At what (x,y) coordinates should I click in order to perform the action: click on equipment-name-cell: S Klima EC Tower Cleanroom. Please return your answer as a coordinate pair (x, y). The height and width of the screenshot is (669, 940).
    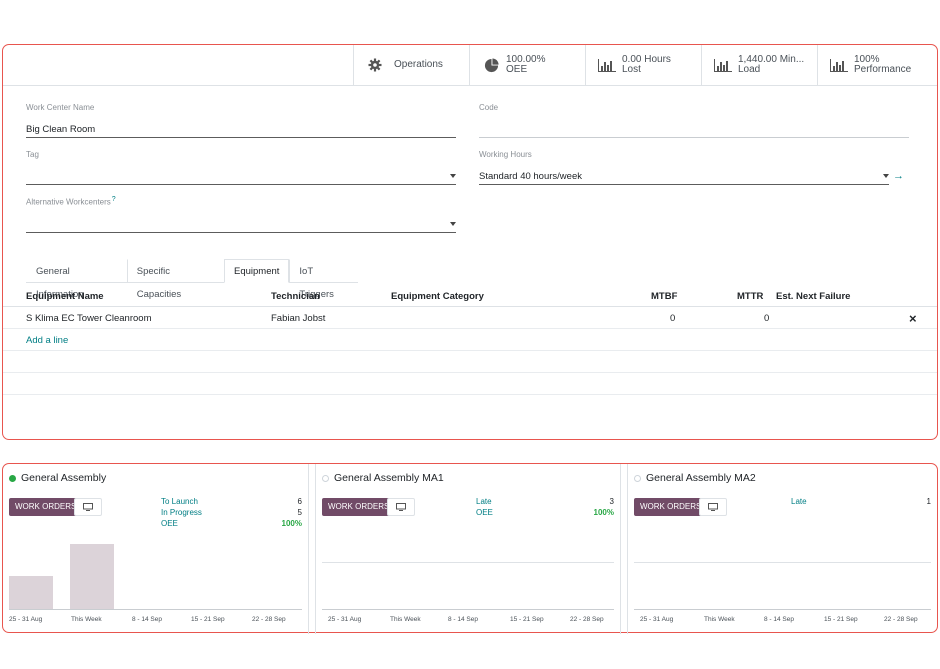
    Looking at the image, I should click on (89, 318).